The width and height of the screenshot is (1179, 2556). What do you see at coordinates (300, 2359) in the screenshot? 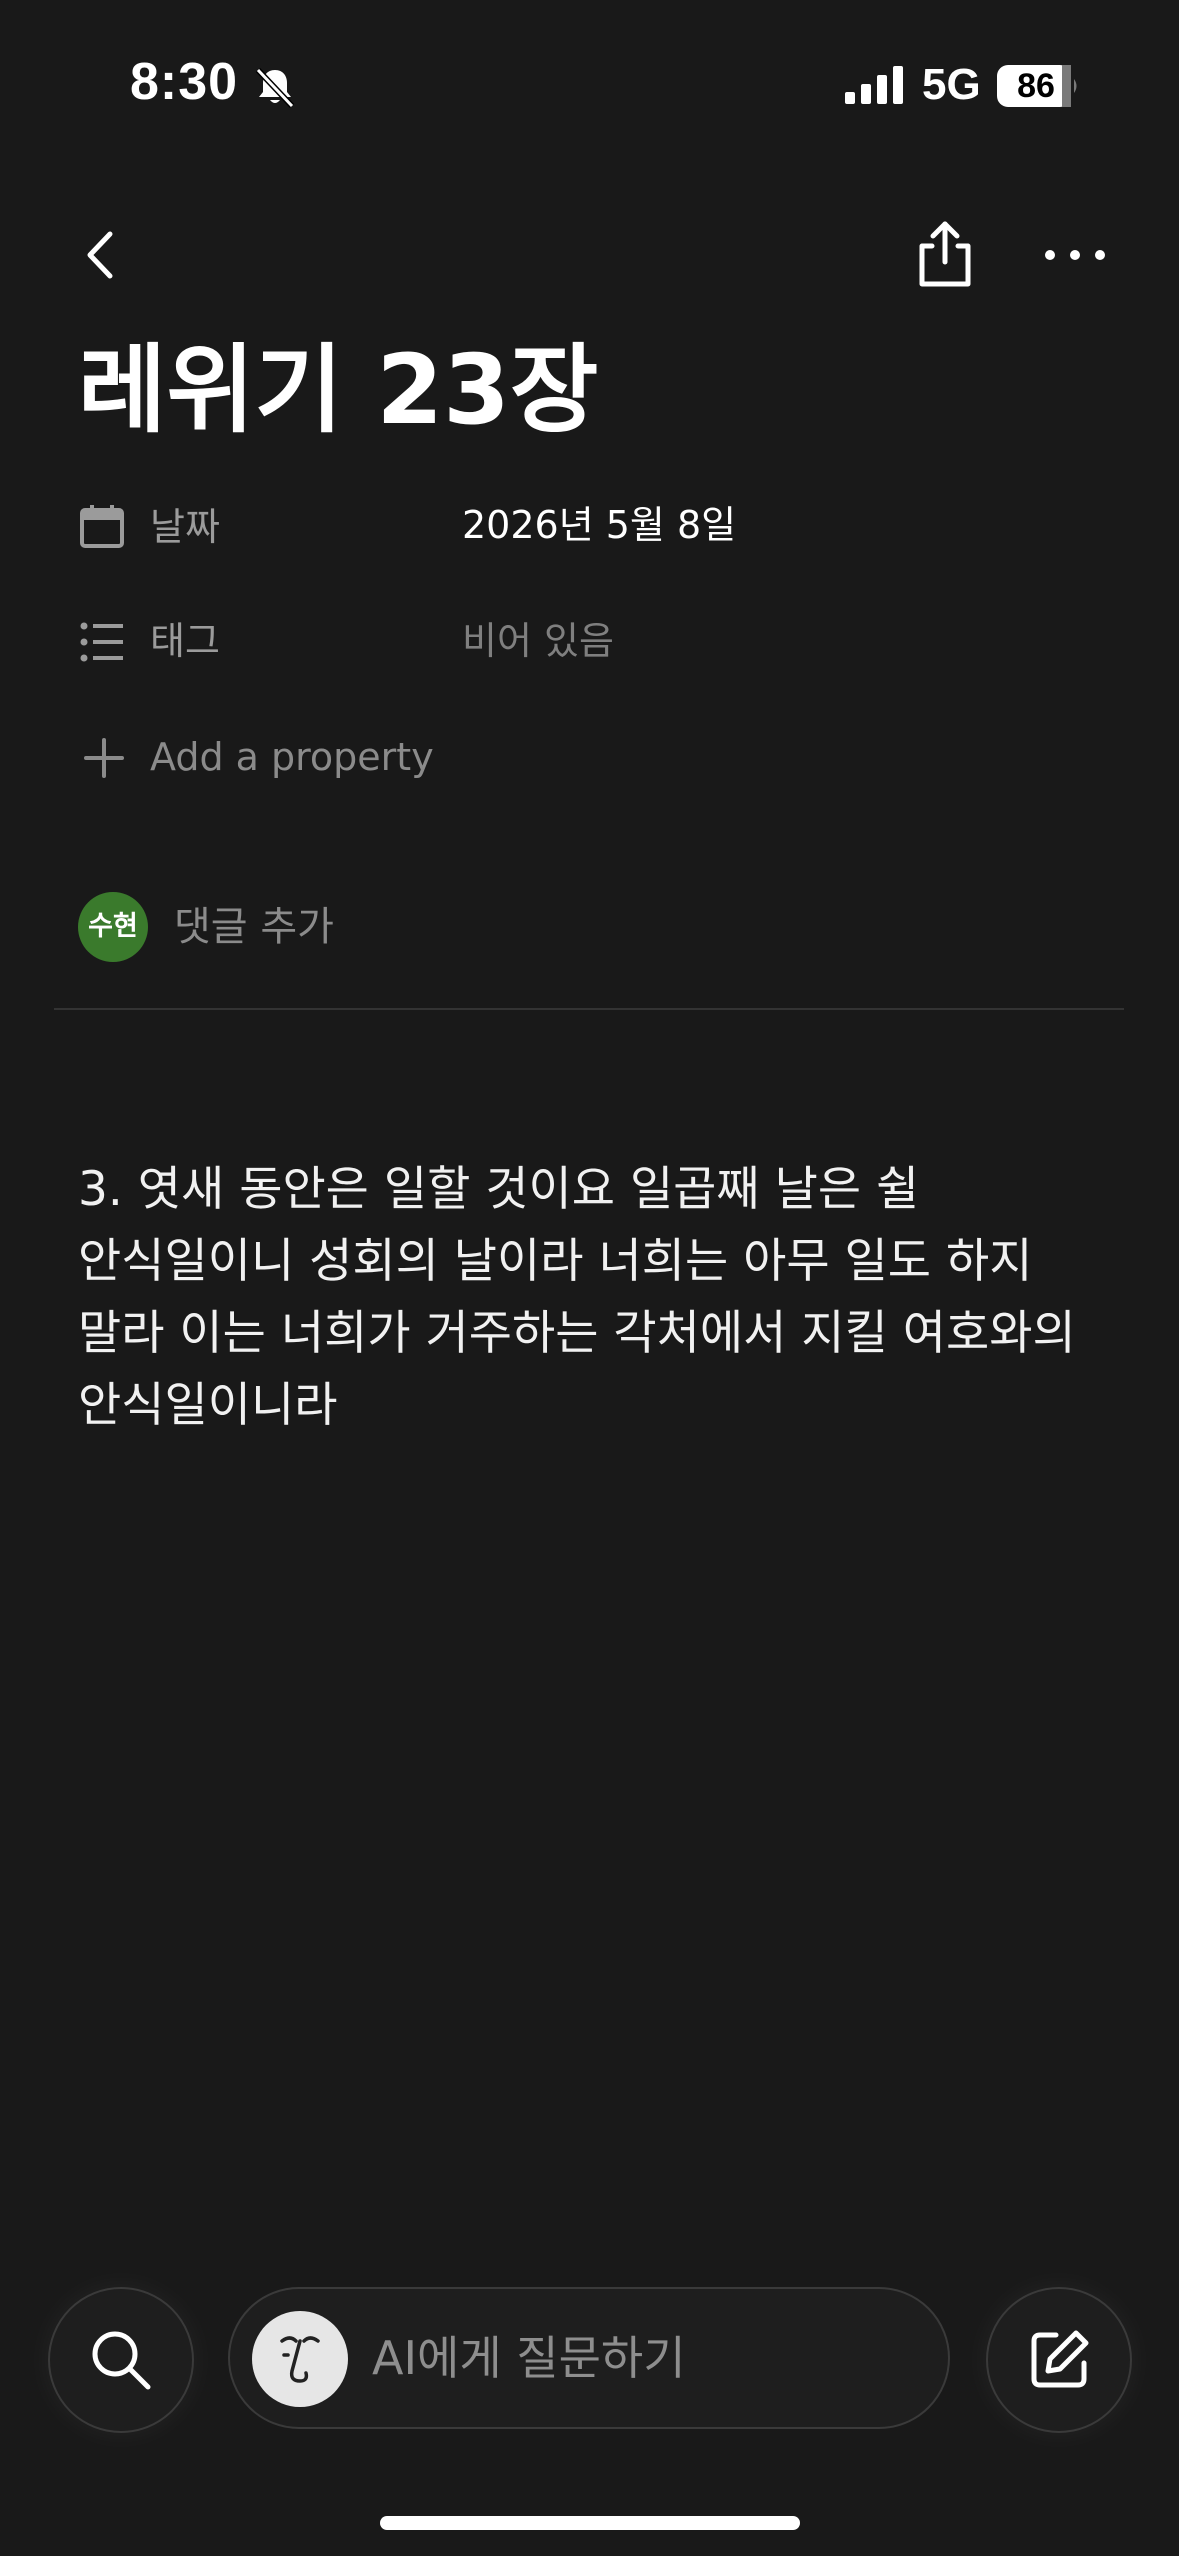
I see `ai-face-icon` at bounding box center [300, 2359].